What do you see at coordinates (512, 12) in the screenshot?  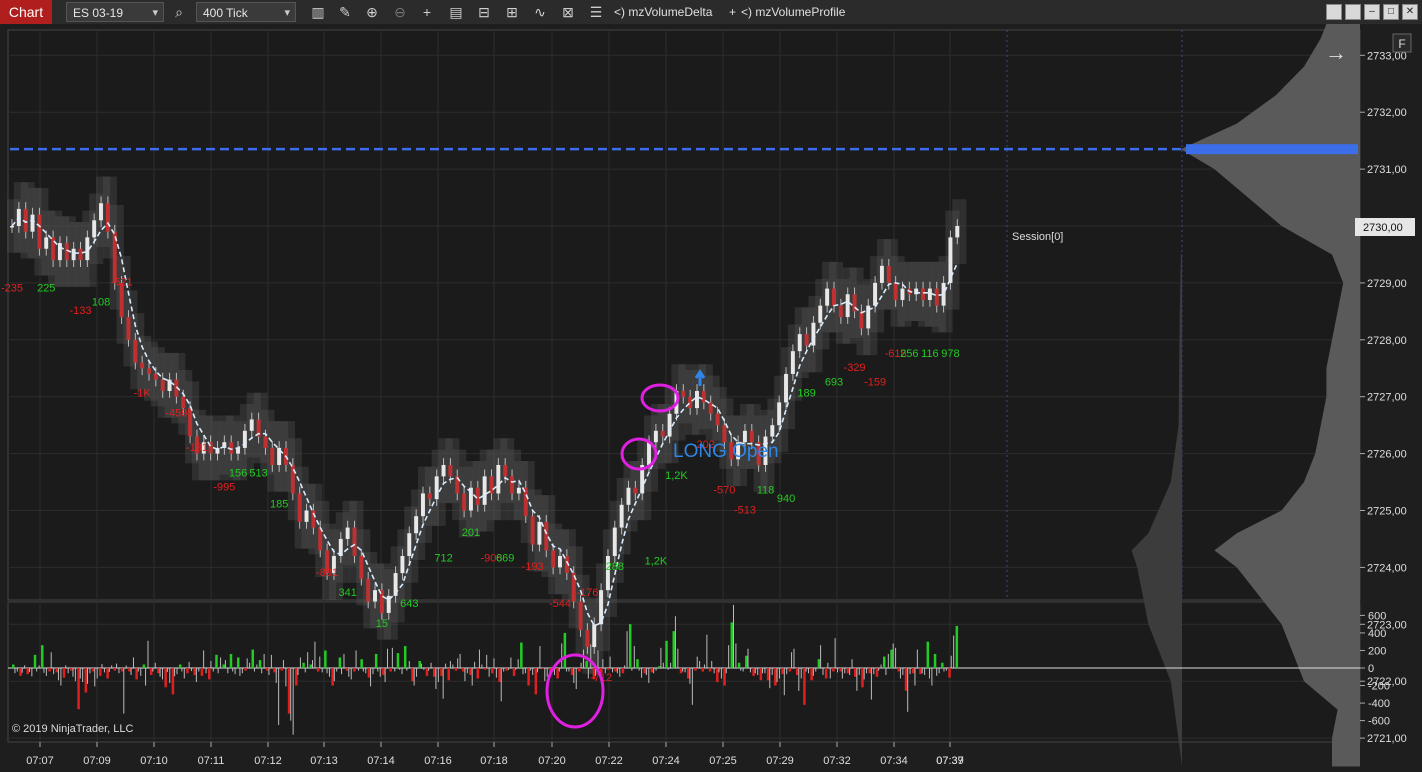 I see `indicator-icon: ⊞` at bounding box center [512, 12].